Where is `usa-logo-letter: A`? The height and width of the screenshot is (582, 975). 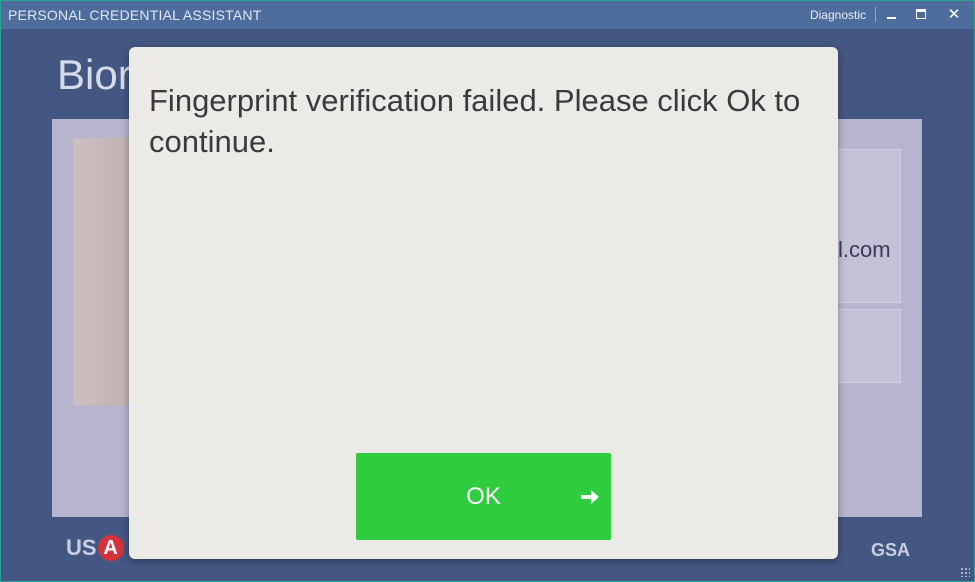
usa-logo-letter: A is located at coordinates (110, 548).